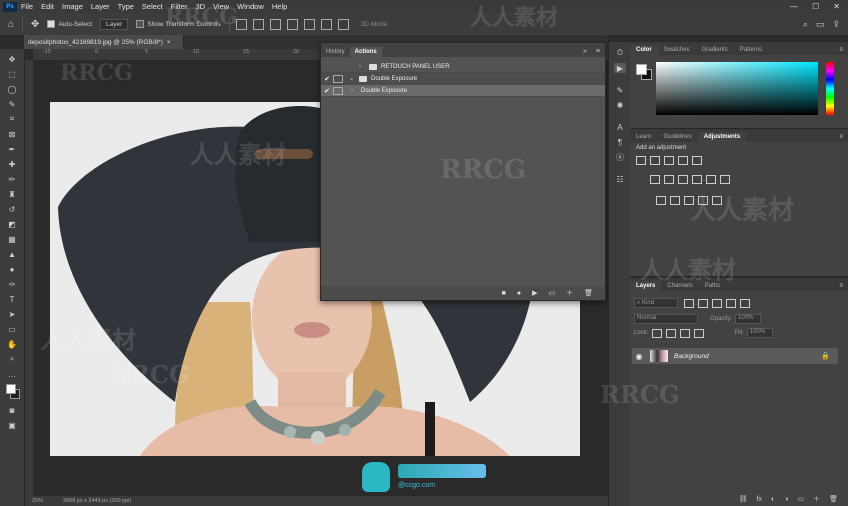 The height and width of the screenshot is (506, 848). I want to click on foreground-color-swatch, so click(11, 389).